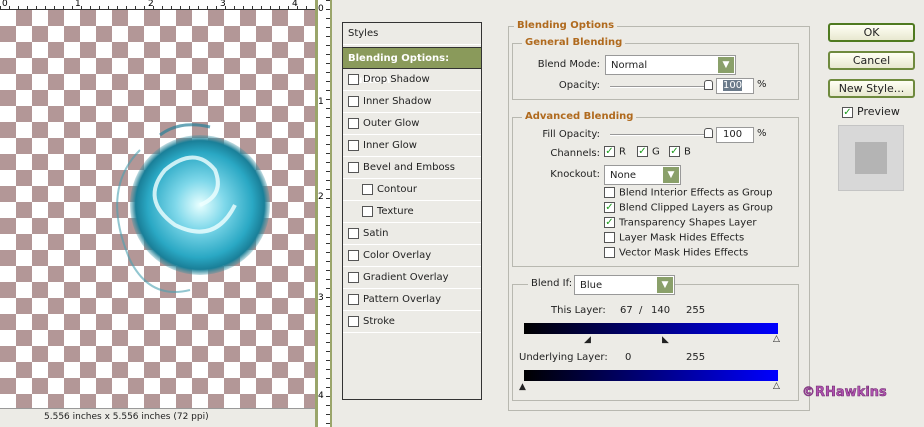 The image size is (924, 427). What do you see at coordinates (776, 339) in the screenshot?
I see `this-layer-high-slider: △` at bounding box center [776, 339].